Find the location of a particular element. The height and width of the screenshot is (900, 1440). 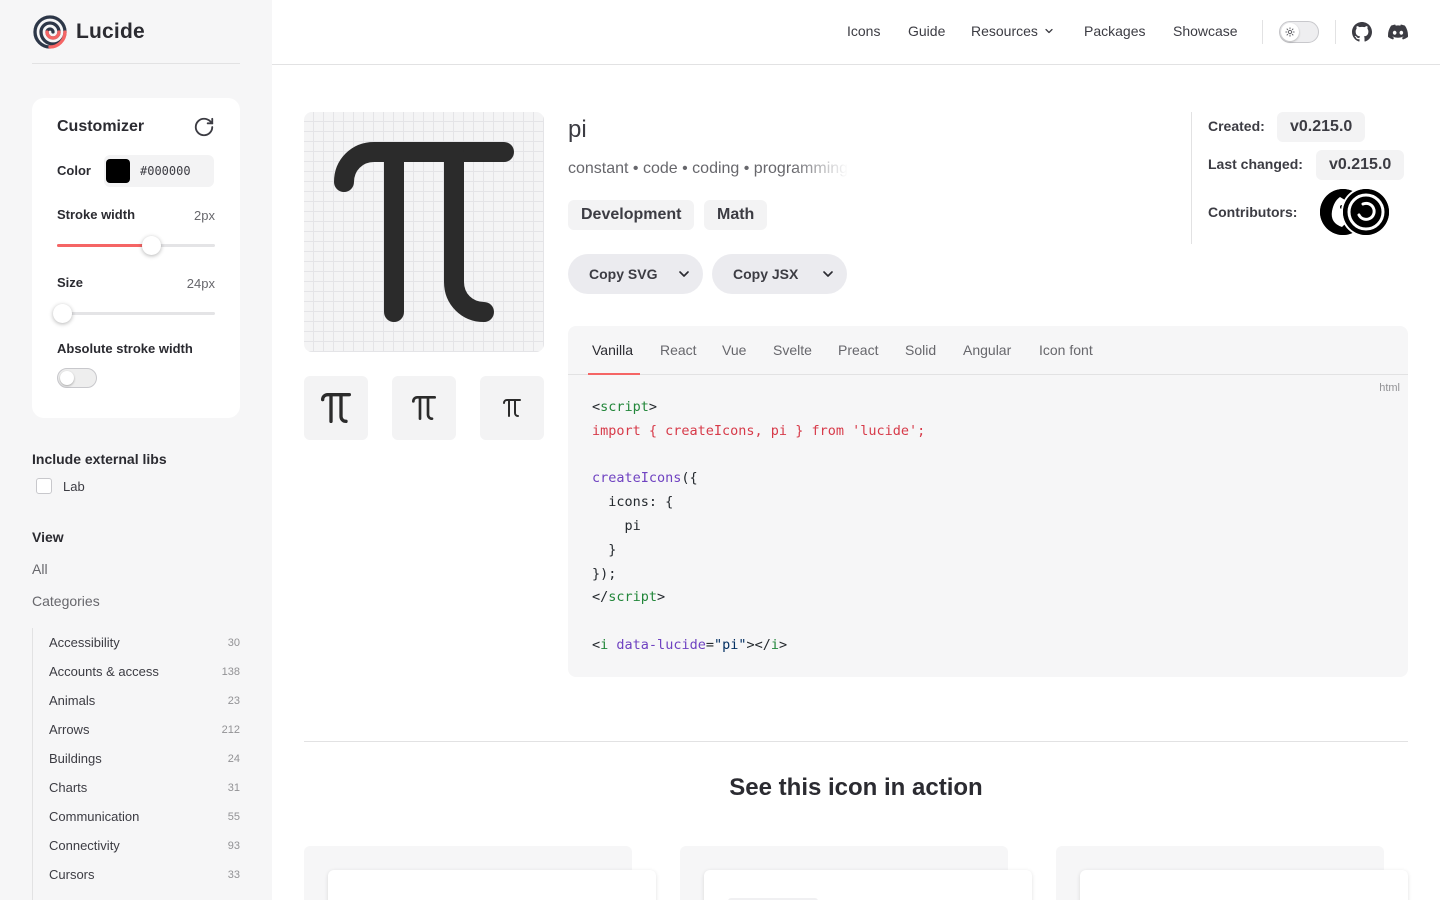

category-list-item: Communication 55 is located at coordinates (136, 816).